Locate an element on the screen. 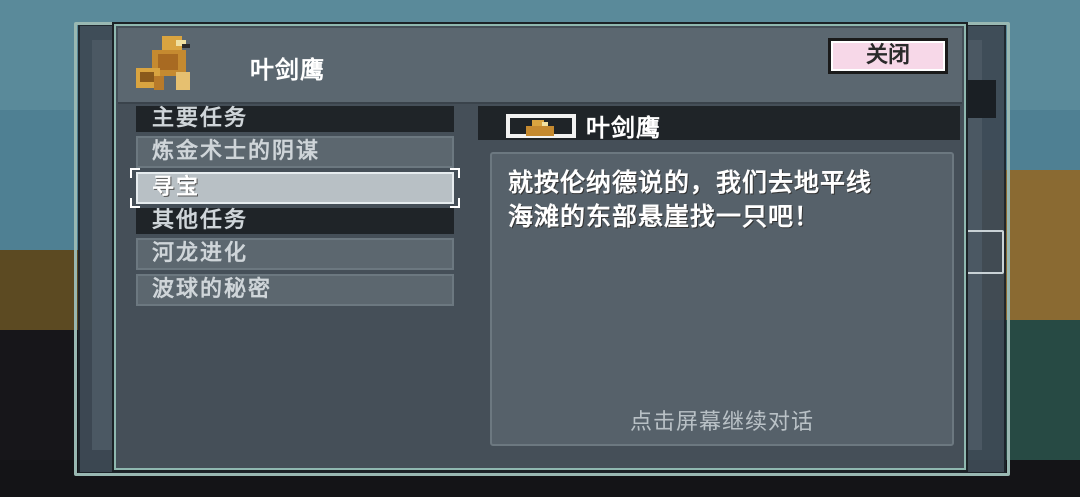 This screenshot has height=497, width=1080. underlying-side-button is located at coordinates (984, 252).